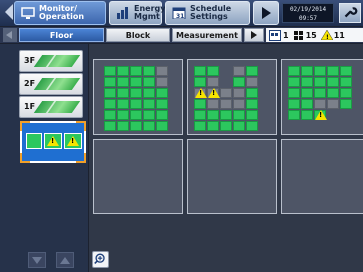 Image resolution: width=363 pixels, height=272 pixels. What do you see at coordinates (51, 61) in the screenshot?
I see `floor-button-3f: 3F` at bounding box center [51, 61].